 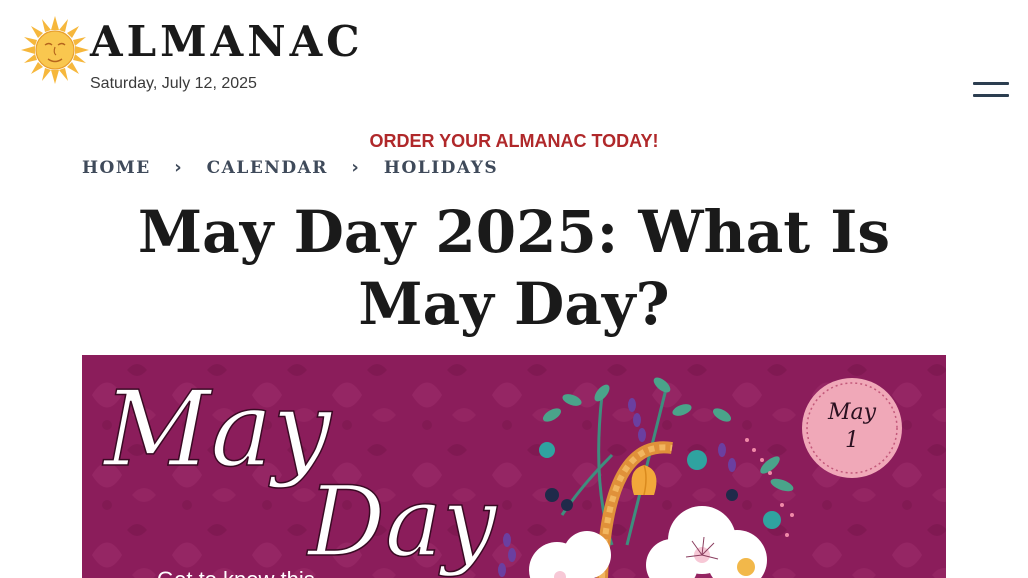 What do you see at coordinates (217, 429) in the screenshot?
I see `hero-script-may: May` at bounding box center [217, 429].